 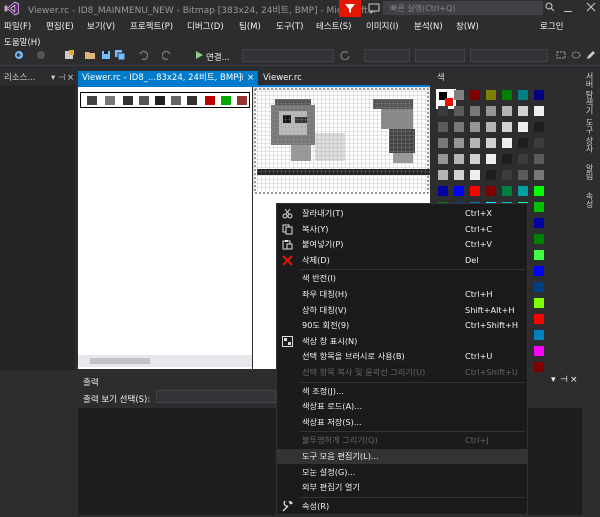 What do you see at coordinates (589, 94) in the screenshot?
I see `side-tab-server-explorer: 서버 탐색기` at bounding box center [589, 94].